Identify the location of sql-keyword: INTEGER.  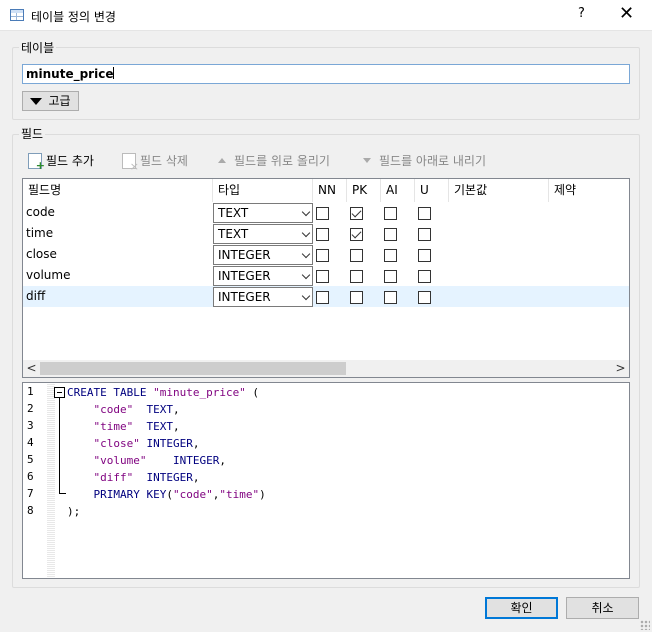
(169, 477).